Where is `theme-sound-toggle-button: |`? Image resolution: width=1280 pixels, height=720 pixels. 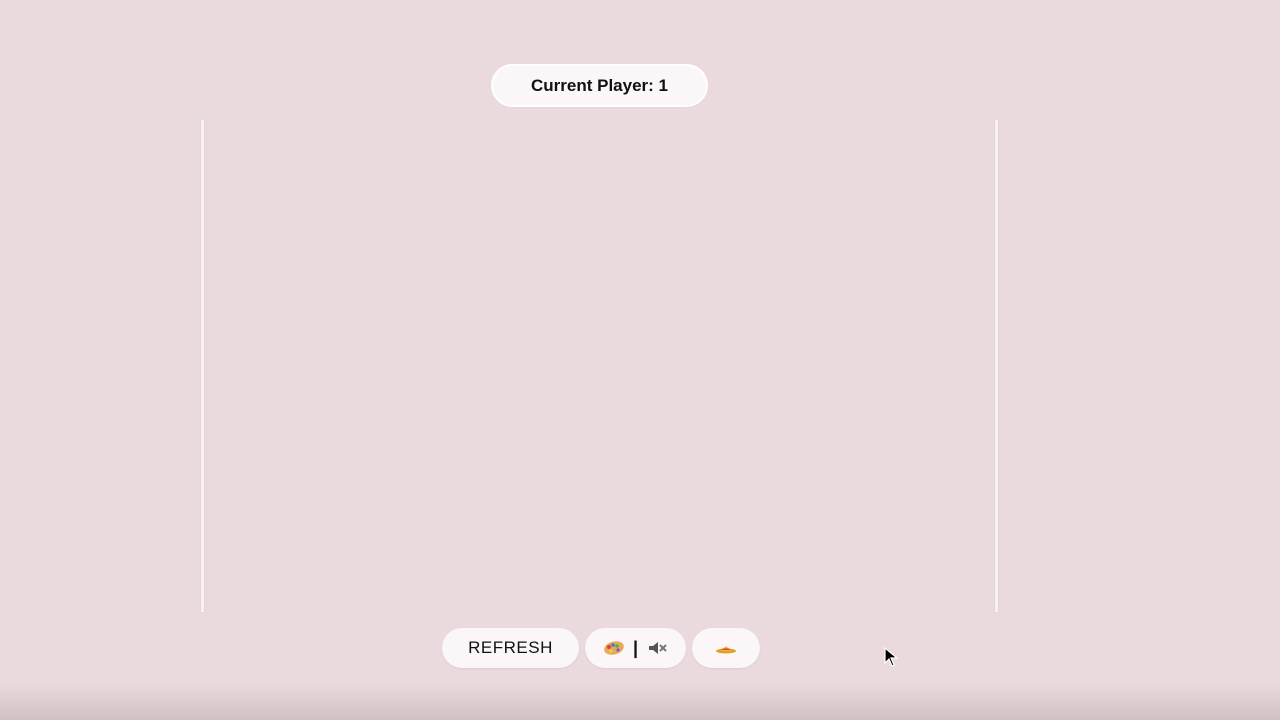
theme-sound-toggle-button: | is located at coordinates (635, 648).